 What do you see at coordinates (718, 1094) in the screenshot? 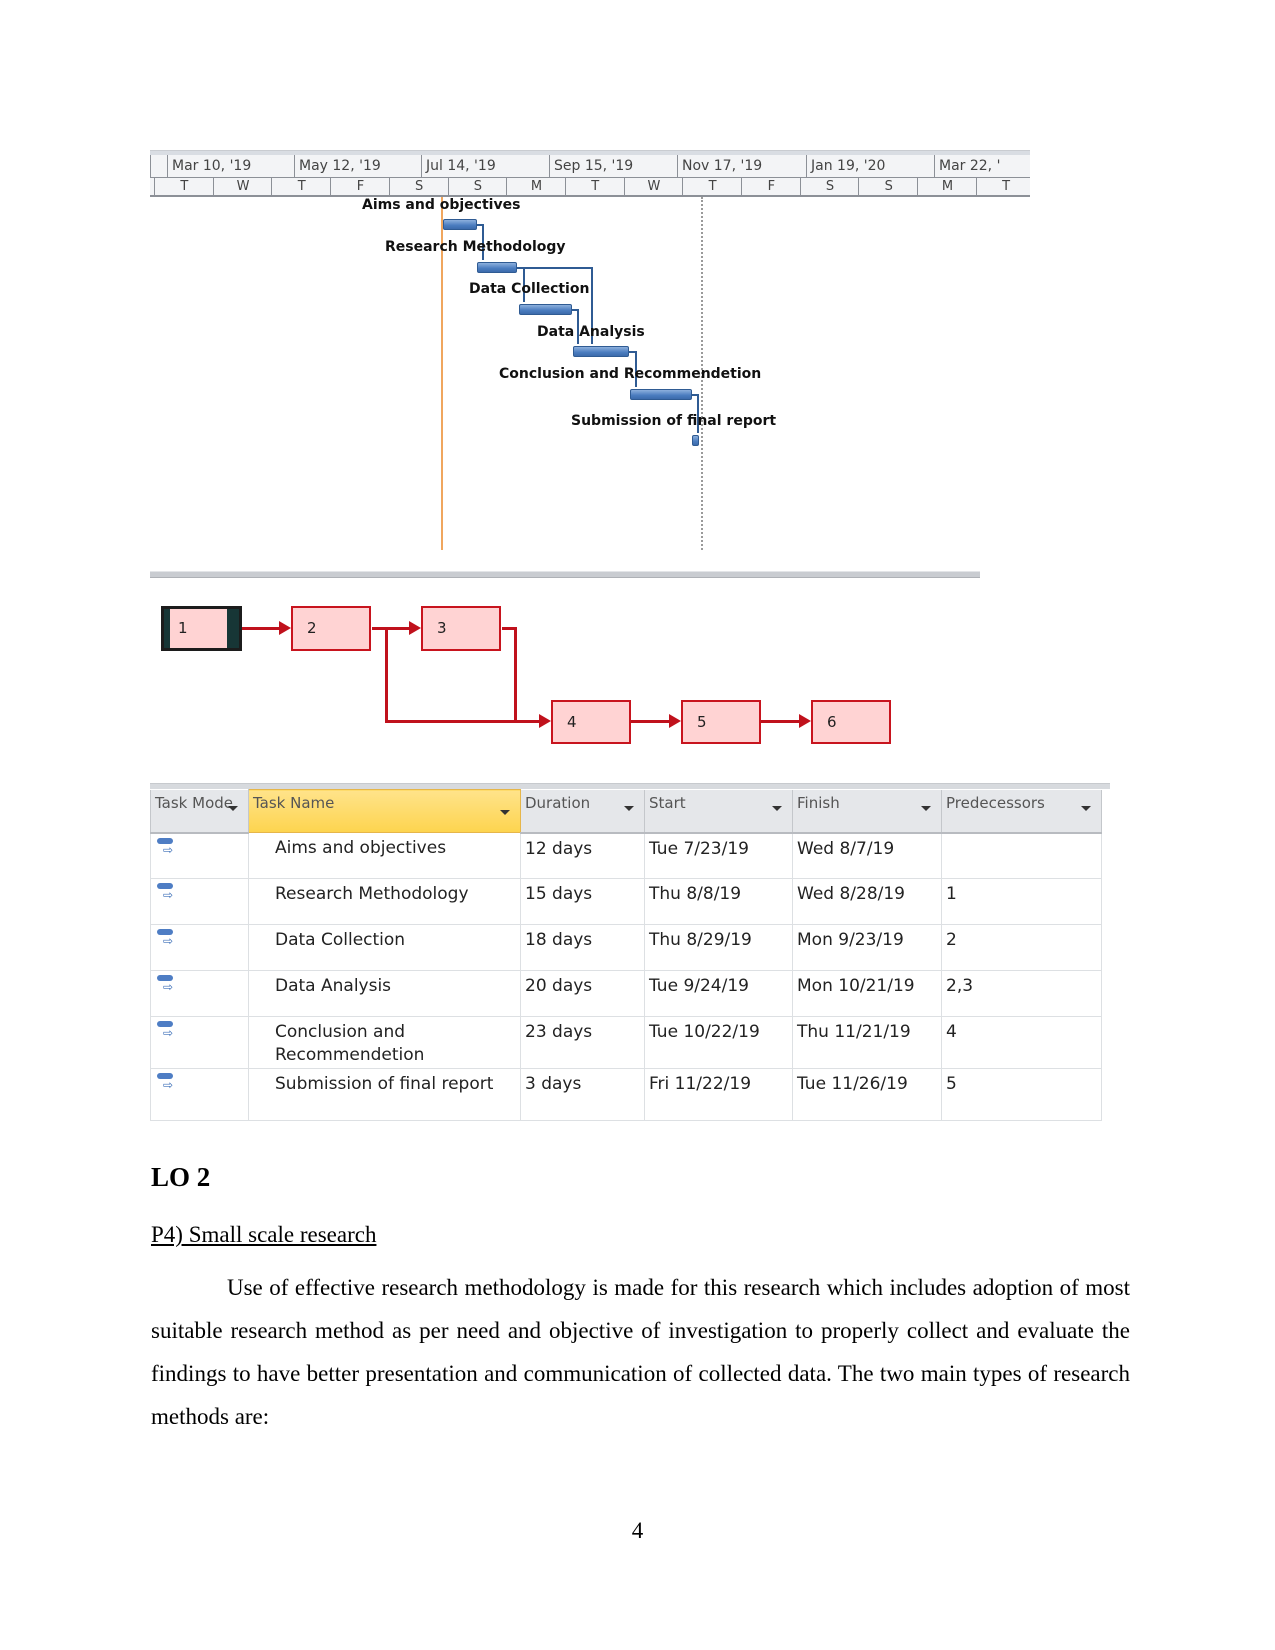
I see `start-cell: Fri 11/22/19` at bounding box center [718, 1094].